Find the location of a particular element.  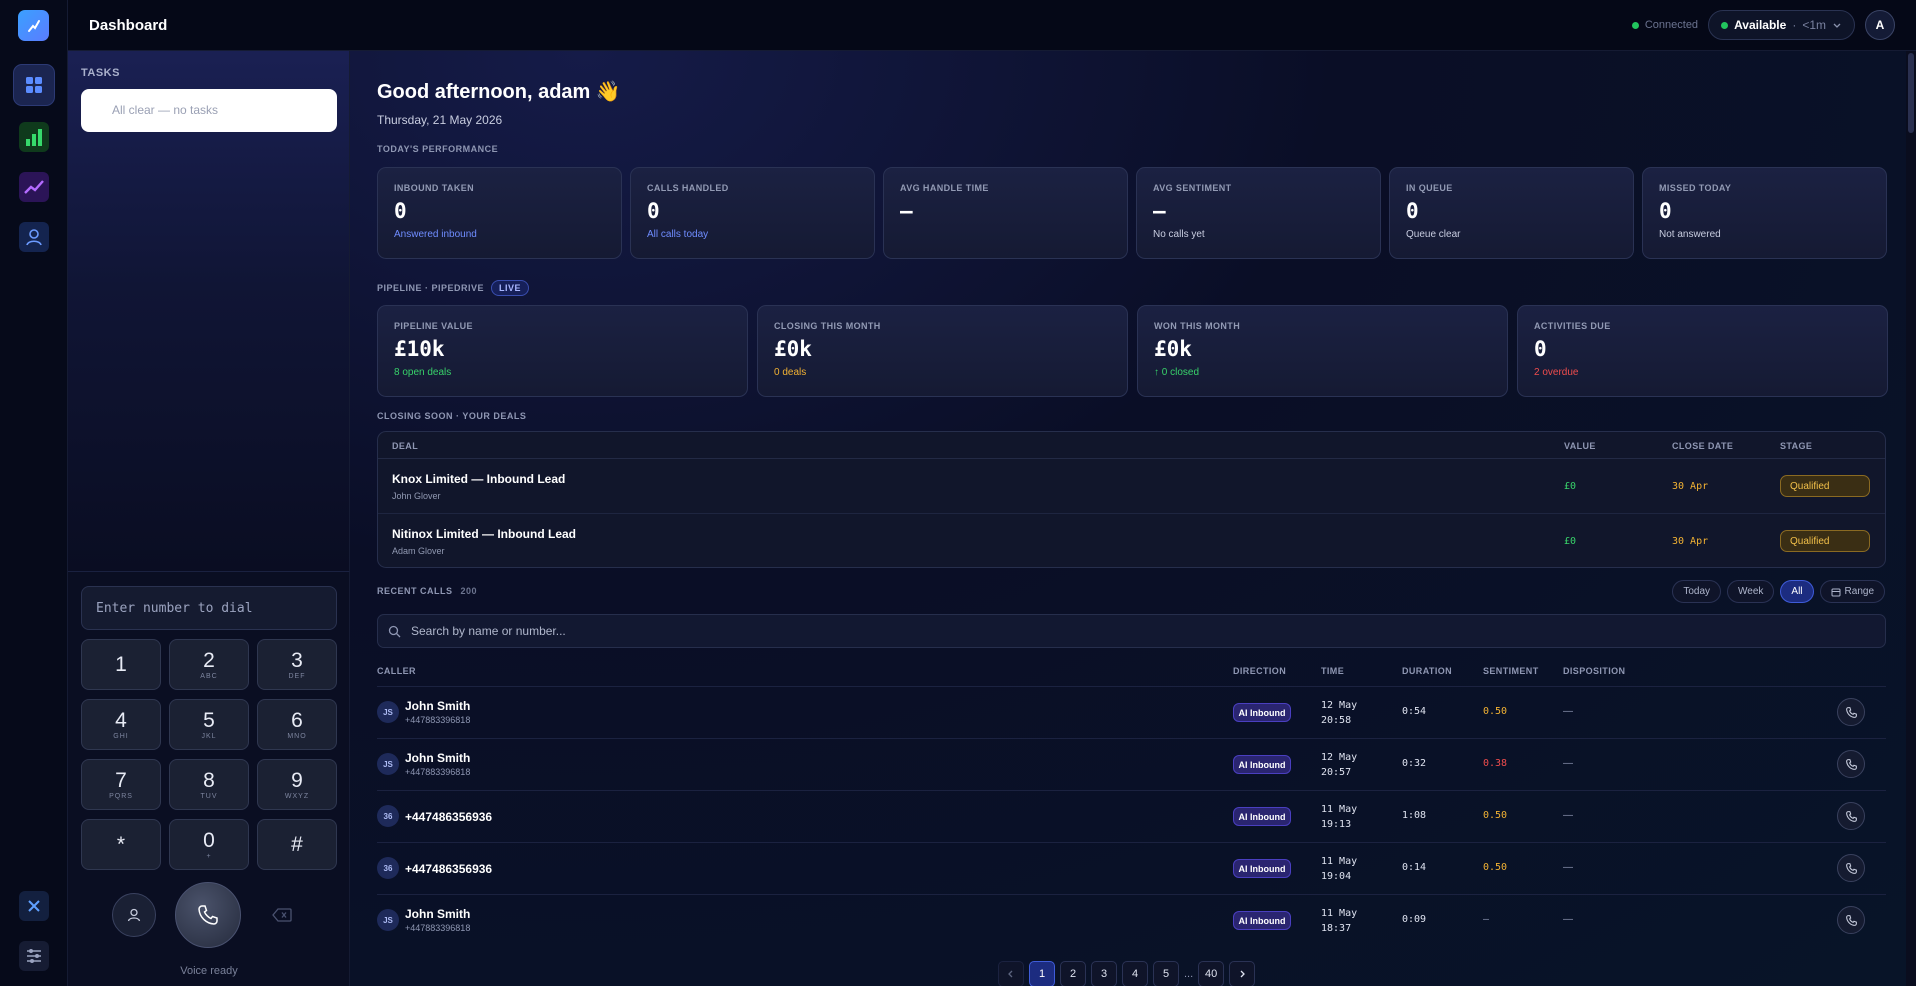

call-sentiment: 0.38 is located at coordinates (1495, 763).